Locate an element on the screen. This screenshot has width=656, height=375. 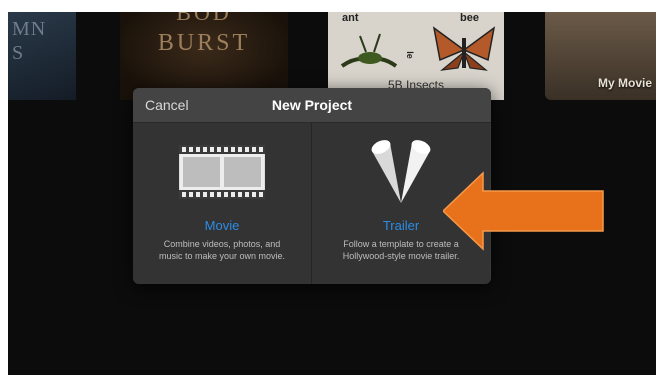
thumbnail-2-title-bottom: BURST is located at coordinates (204, 43).